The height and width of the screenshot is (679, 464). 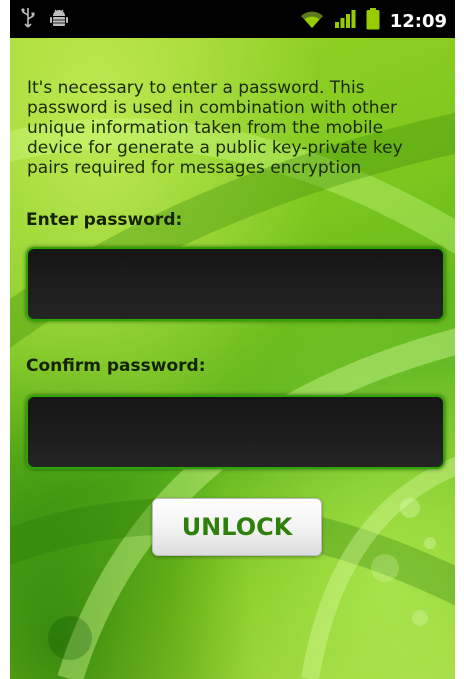 I want to click on unlock-button: UNLOCK, so click(x=237, y=527).